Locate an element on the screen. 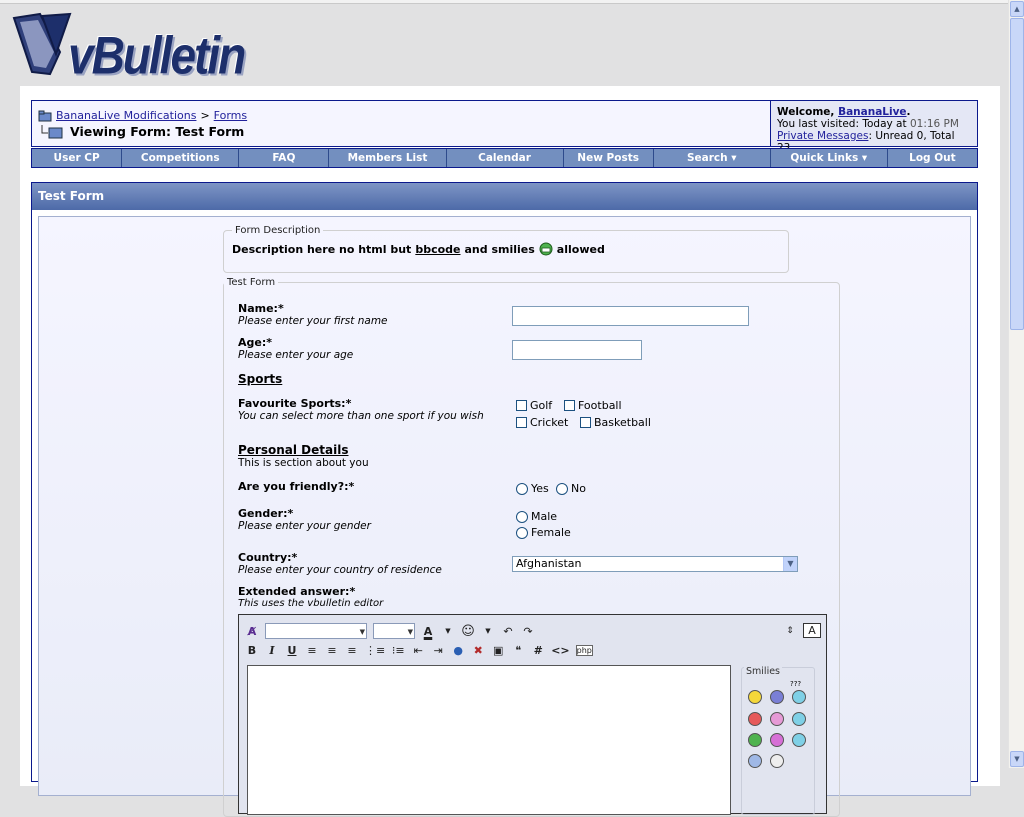 This screenshot has width=1024, height=817. menu-log-out: Log Out is located at coordinates (932, 158).